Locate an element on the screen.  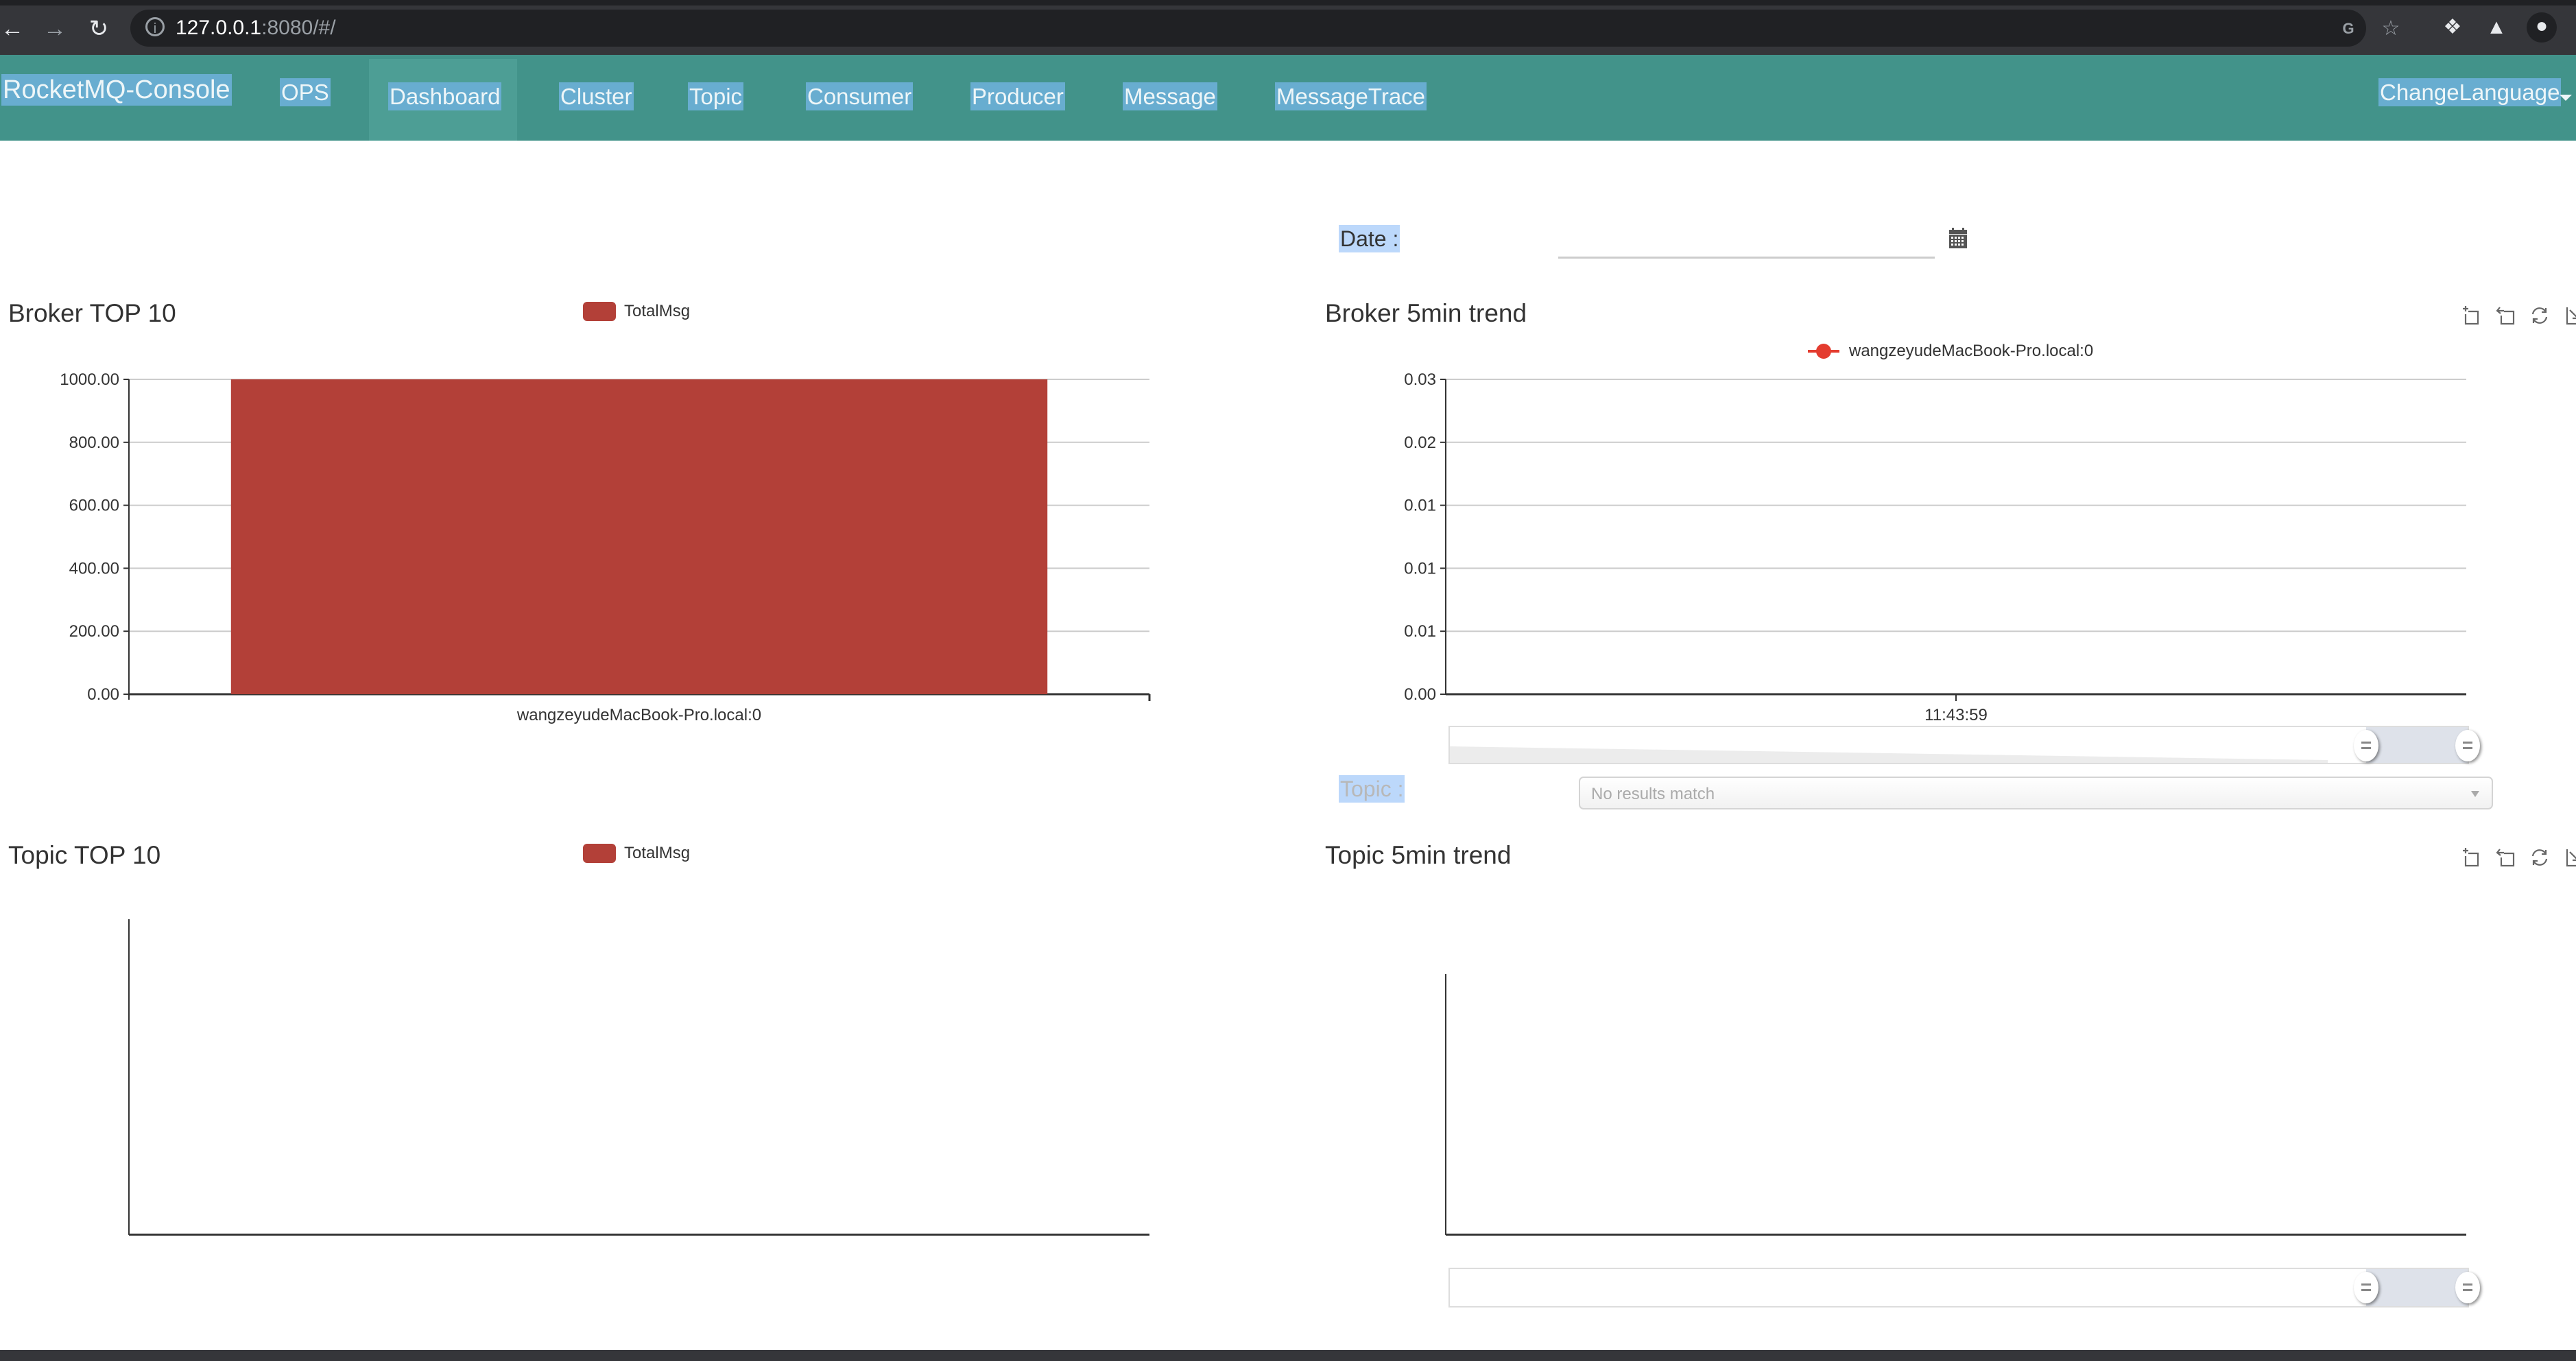
date-label-text: Date : is located at coordinates (1369, 239).